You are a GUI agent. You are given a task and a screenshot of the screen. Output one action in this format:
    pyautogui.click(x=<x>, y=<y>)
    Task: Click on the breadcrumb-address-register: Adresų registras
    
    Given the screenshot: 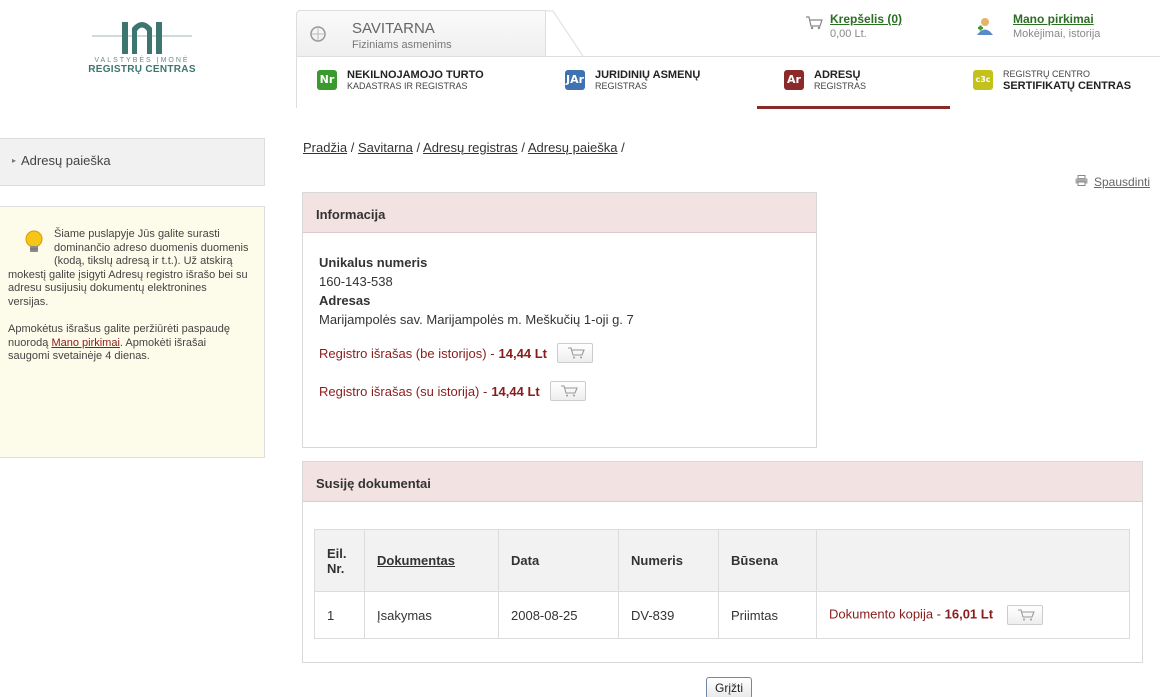 What is the action you would take?
    pyautogui.click(x=470, y=147)
    